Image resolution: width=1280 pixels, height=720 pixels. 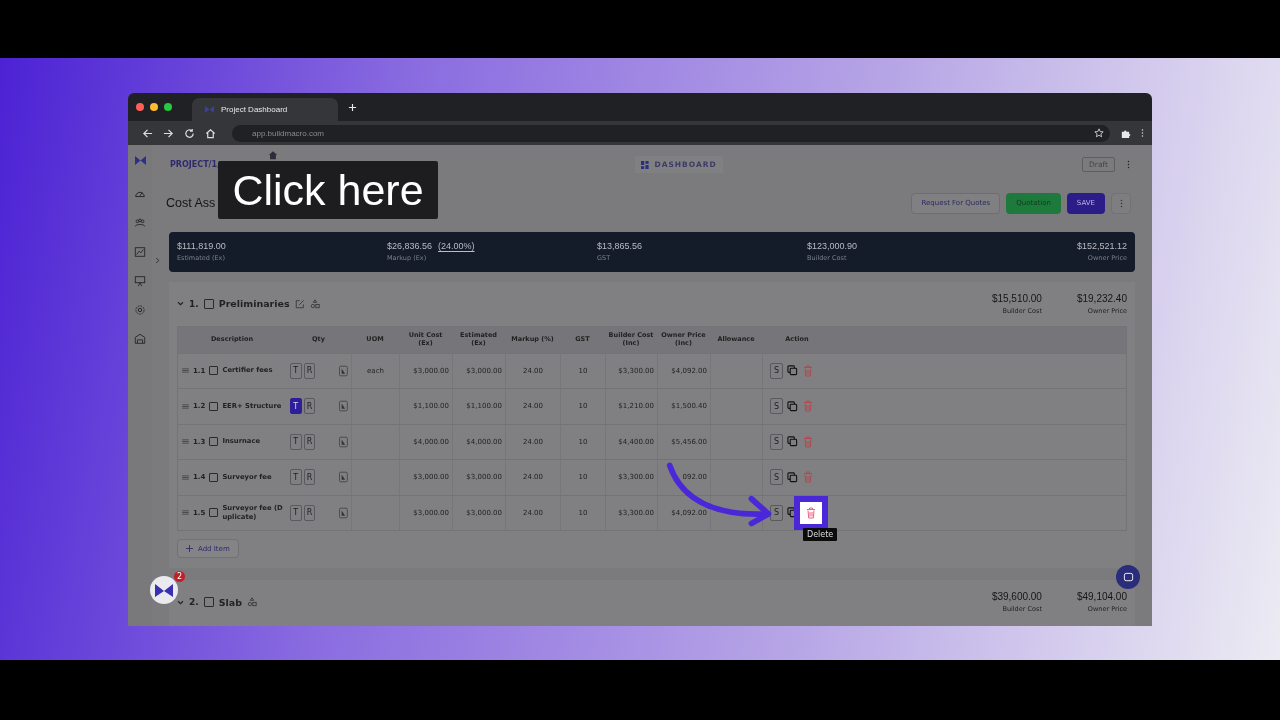 I want to click on summary-value: $111,819.00, so click(x=201, y=246).